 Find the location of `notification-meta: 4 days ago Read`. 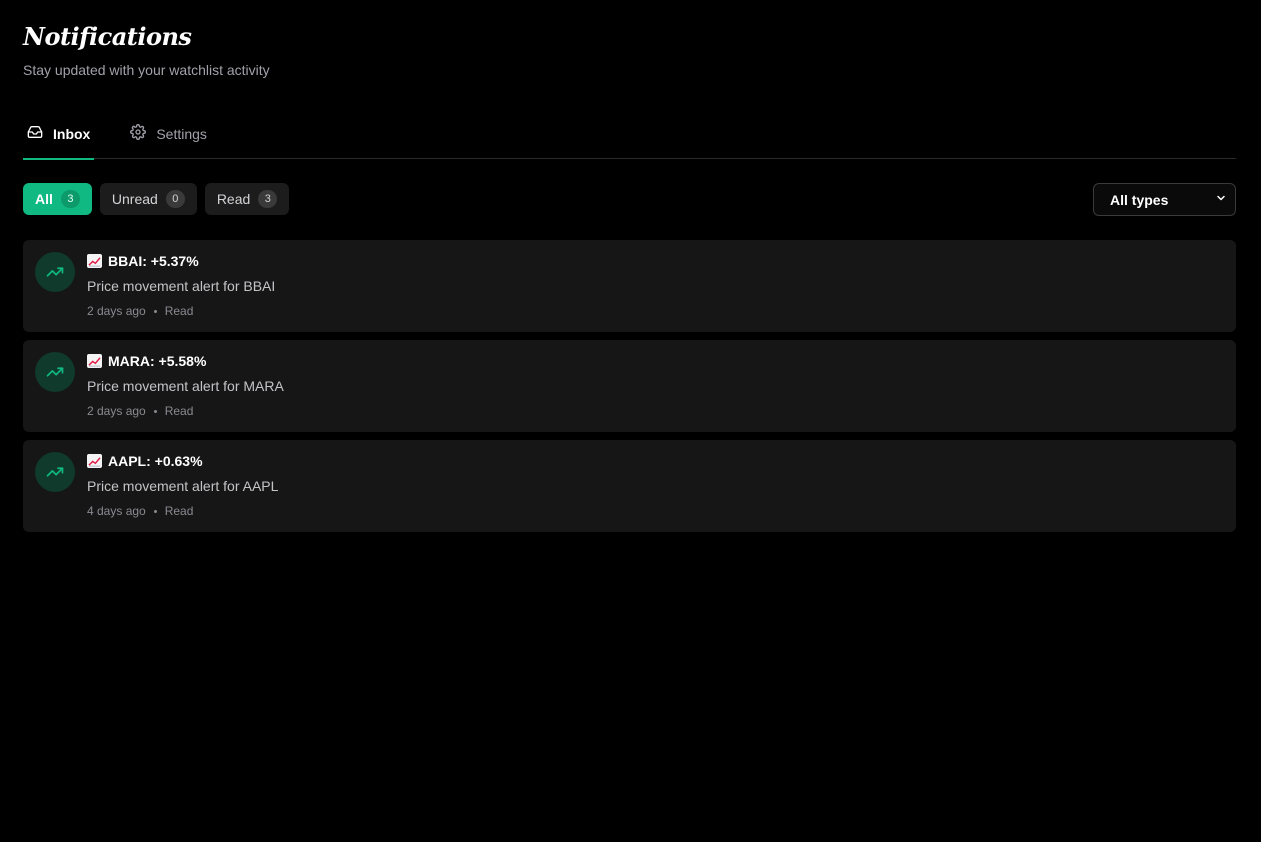

notification-meta: 4 days ago Read is located at coordinates (140, 511).